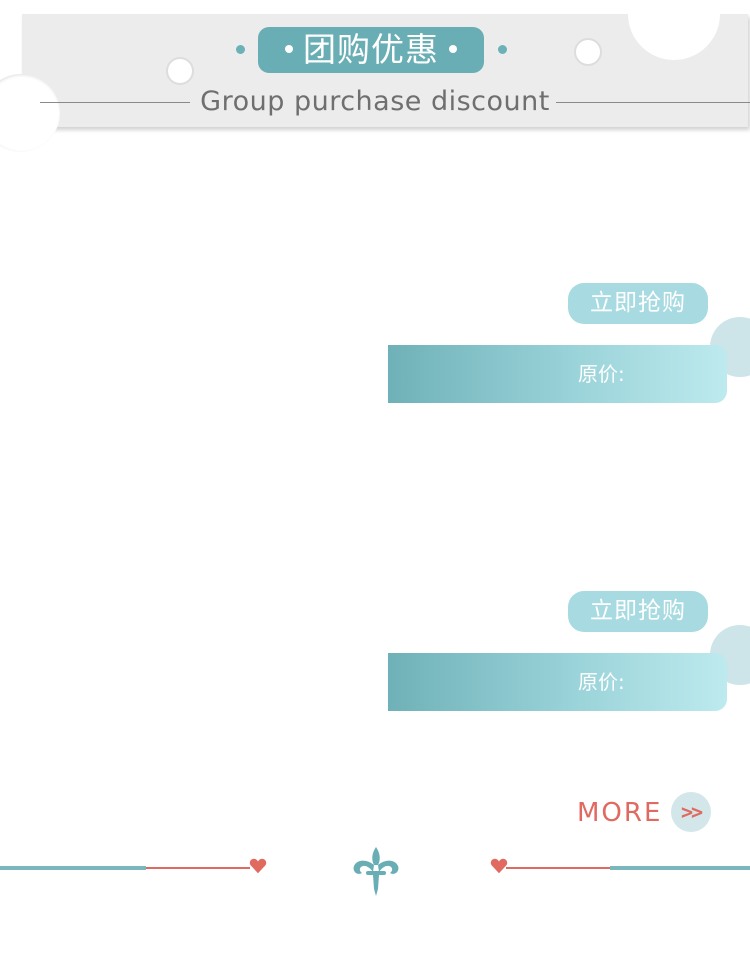  I want to click on section-title: 团购优惠, so click(371, 50).